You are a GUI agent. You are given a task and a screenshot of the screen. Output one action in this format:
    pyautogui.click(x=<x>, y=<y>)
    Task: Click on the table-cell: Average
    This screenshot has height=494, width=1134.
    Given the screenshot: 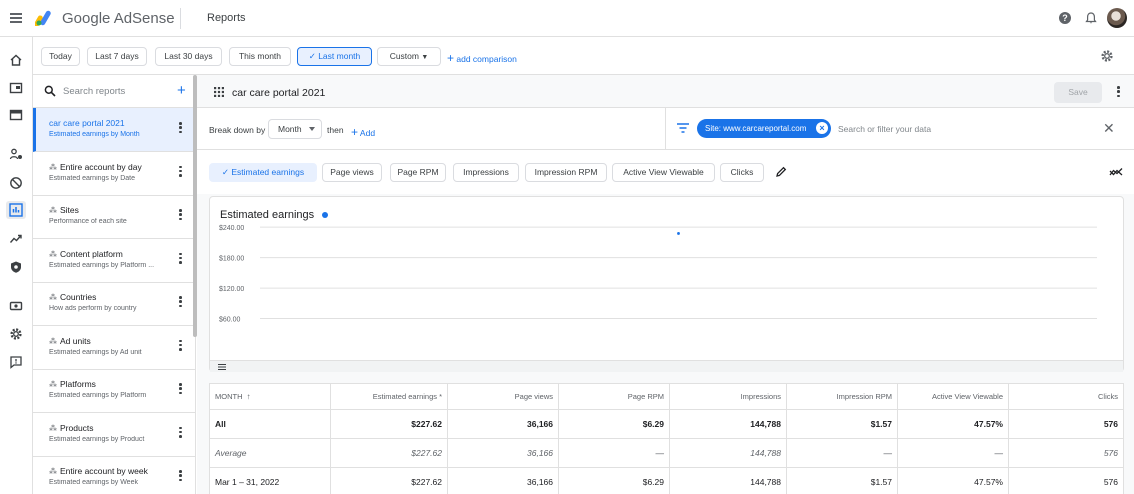 What is the action you would take?
    pyautogui.click(x=270, y=453)
    